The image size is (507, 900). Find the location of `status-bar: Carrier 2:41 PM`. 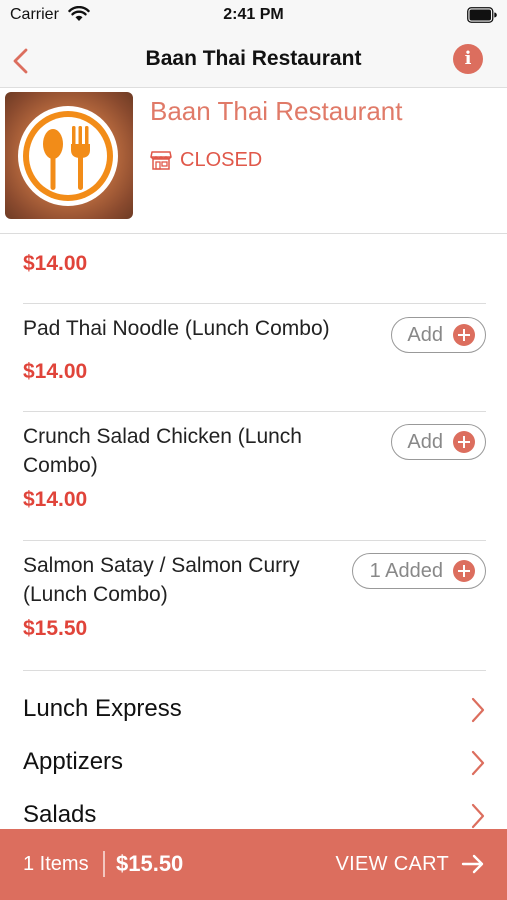

status-bar: Carrier 2:41 PM is located at coordinates (253, 16).